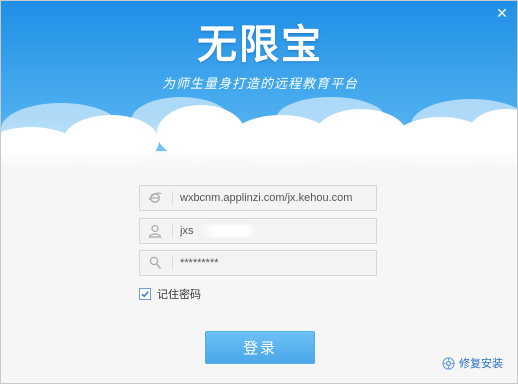 This screenshot has width=518, height=384. Describe the element at coordinates (481, 363) in the screenshot. I see `repair-install-label: 修复安装` at that location.